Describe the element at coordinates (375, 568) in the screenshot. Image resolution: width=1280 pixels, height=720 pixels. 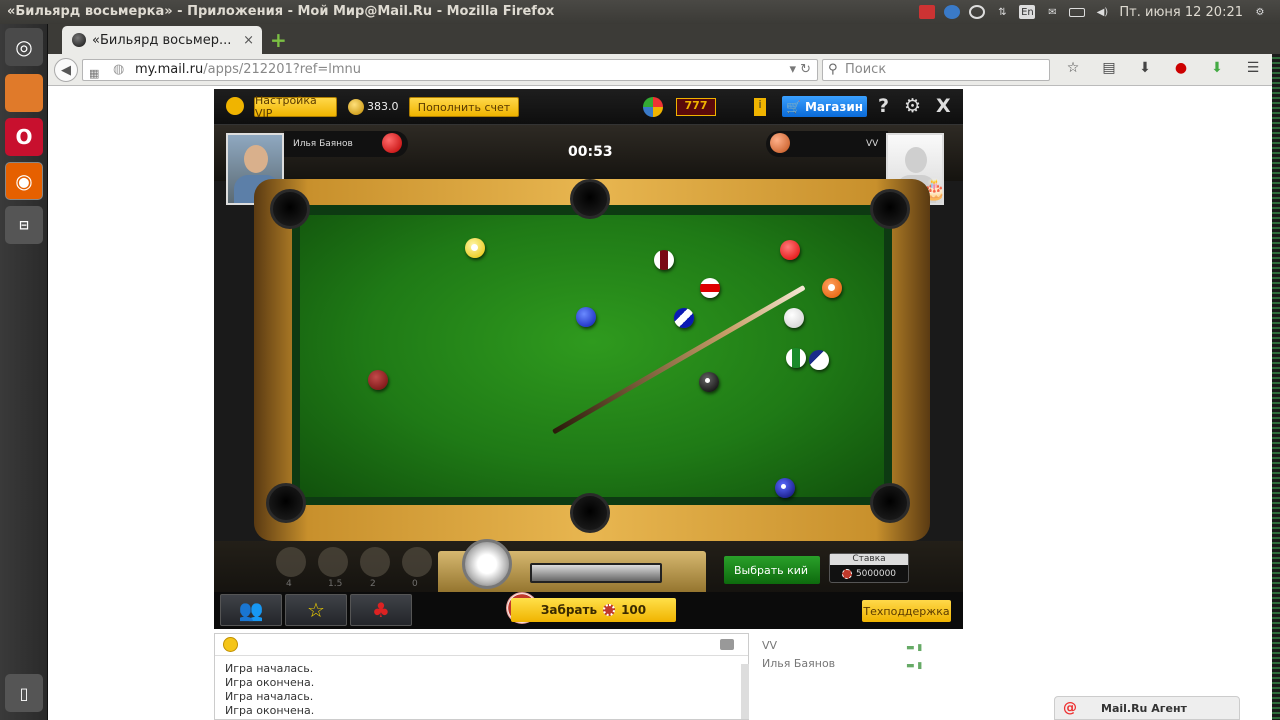
I see `tool-guide-icon: 2` at that location.